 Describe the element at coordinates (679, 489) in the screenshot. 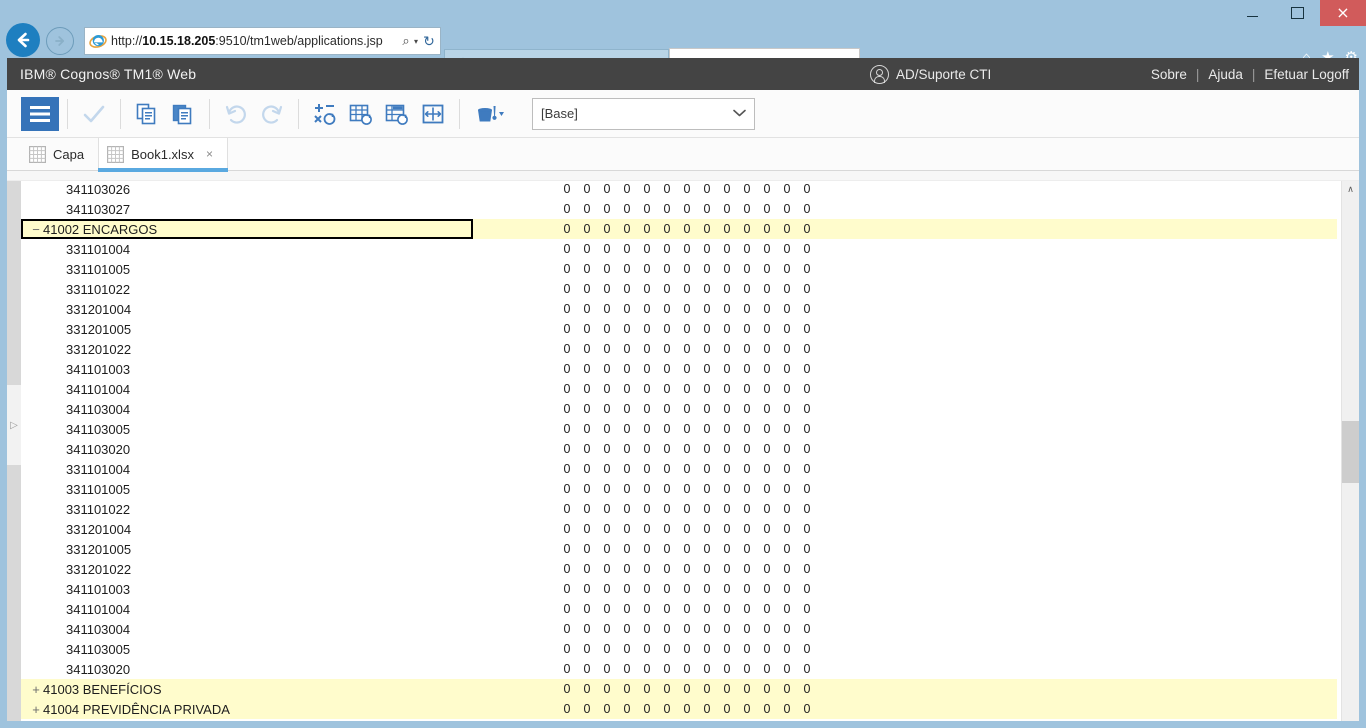

I see `table-row: 331101005 0 0 0 0 0 0 0 0 0 0 0 0 0` at that location.